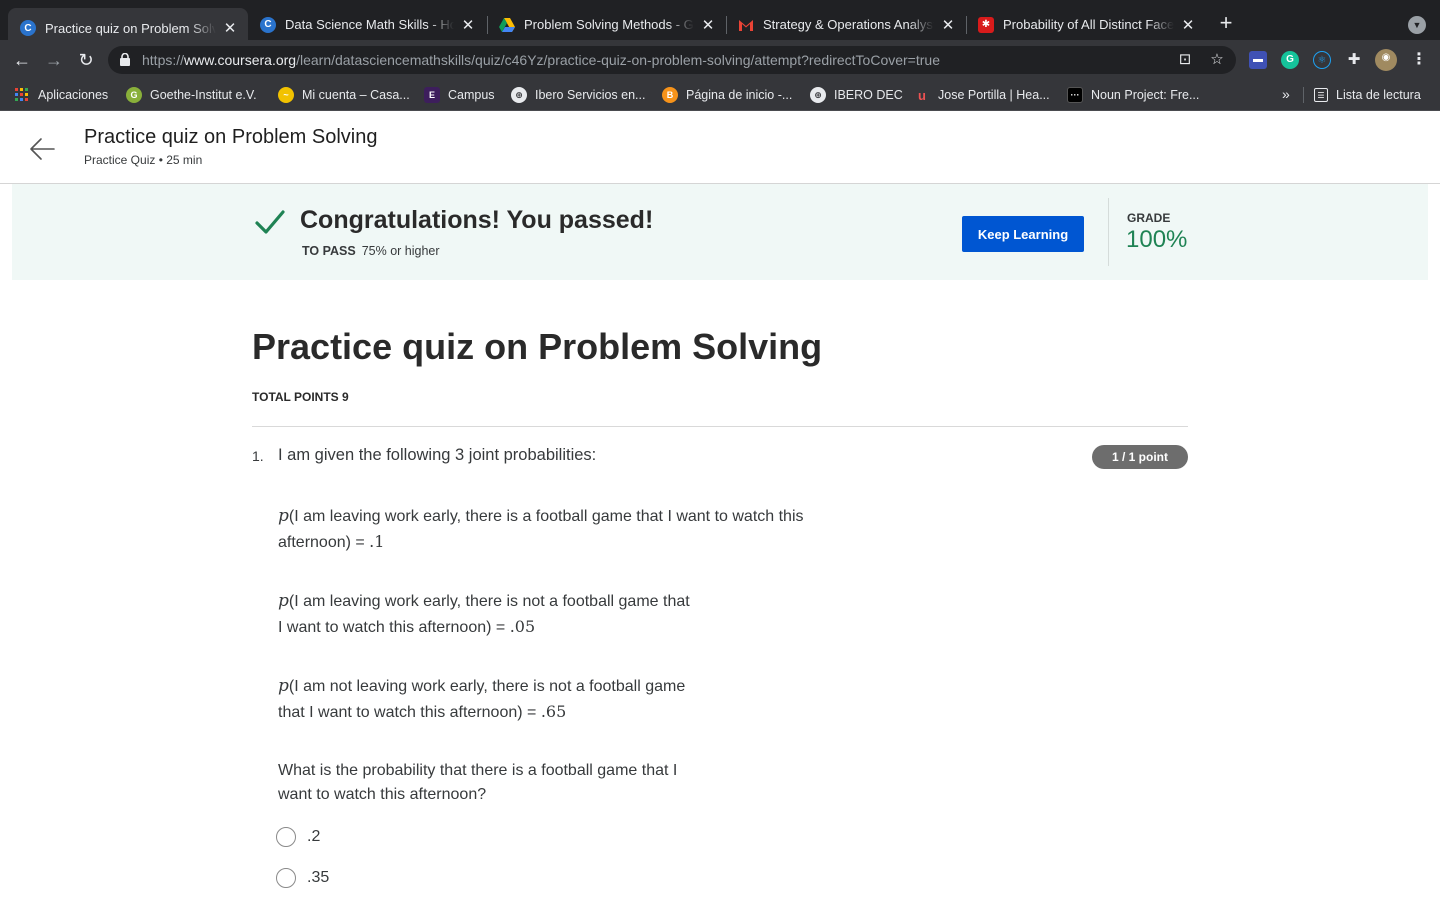 This screenshot has width=1440, height=900. I want to click on tab-problem-solving-methods: Problem Solving Methods - Go ✕, so click(606, 24).